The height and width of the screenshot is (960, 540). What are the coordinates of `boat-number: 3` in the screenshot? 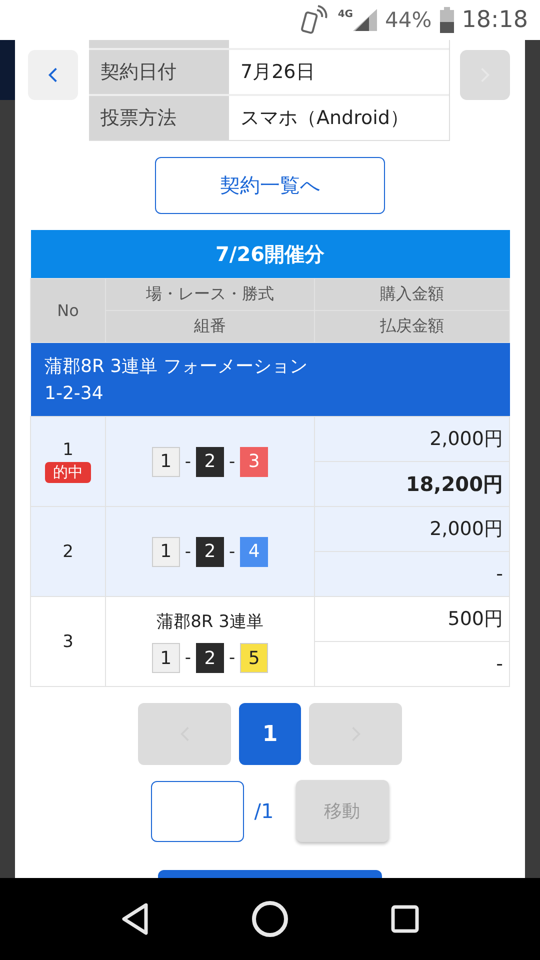 It's located at (254, 461).